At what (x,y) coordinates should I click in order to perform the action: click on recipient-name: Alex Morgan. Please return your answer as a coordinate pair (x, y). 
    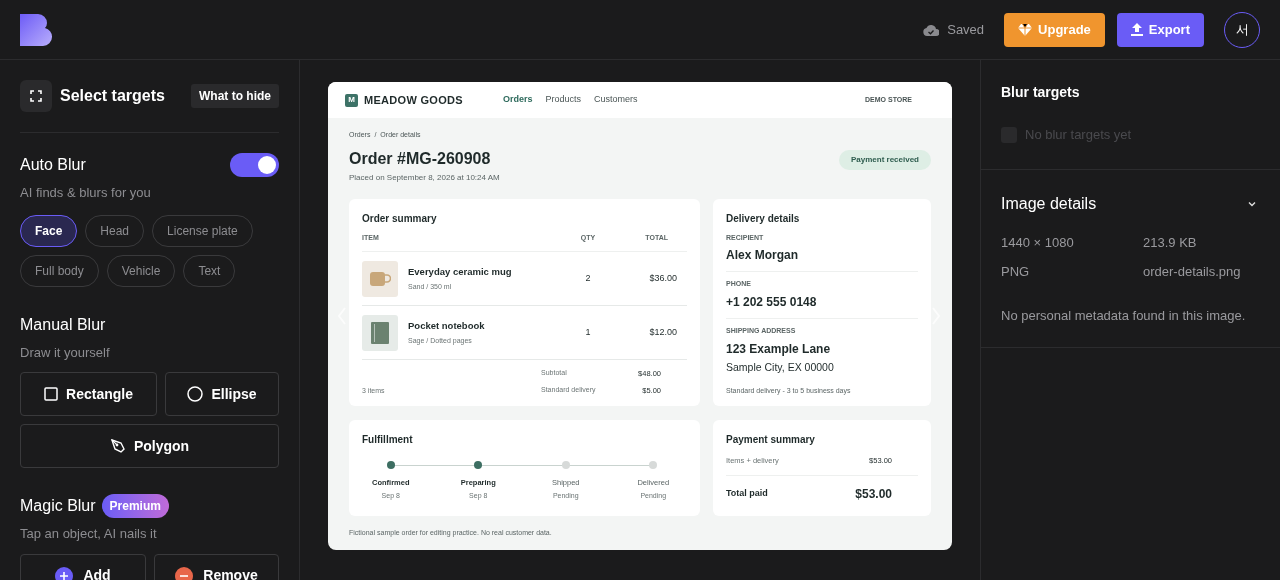
    Looking at the image, I should click on (822, 259).